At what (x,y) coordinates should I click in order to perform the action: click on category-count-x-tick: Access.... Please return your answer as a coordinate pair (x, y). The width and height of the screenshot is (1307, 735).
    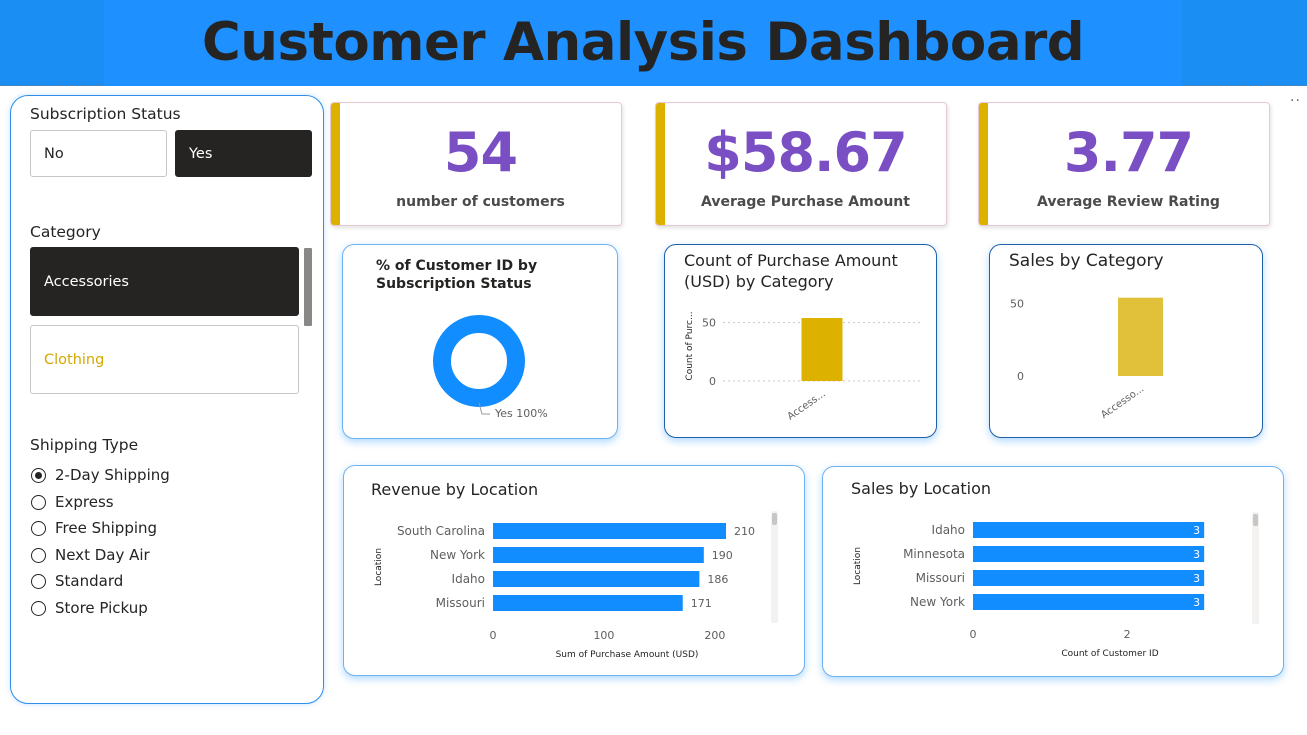
    Looking at the image, I should click on (807, 405).